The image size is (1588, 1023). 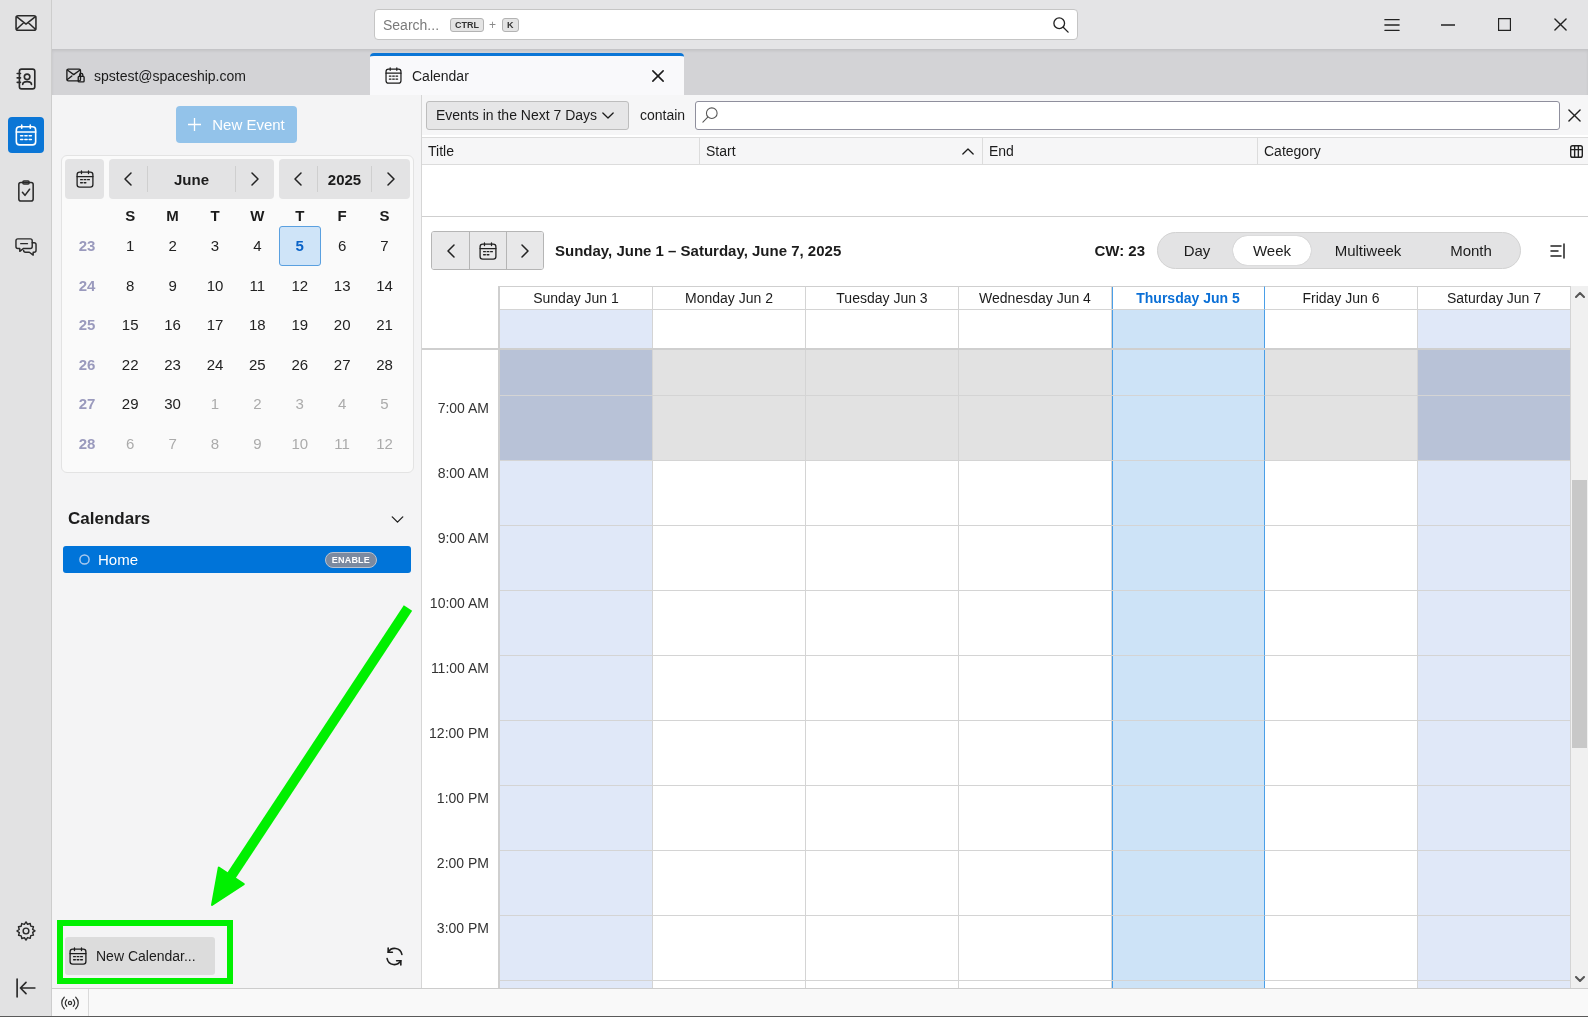 What do you see at coordinates (172, 404) in the screenshot?
I see `calendar-date: 30` at bounding box center [172, 404].